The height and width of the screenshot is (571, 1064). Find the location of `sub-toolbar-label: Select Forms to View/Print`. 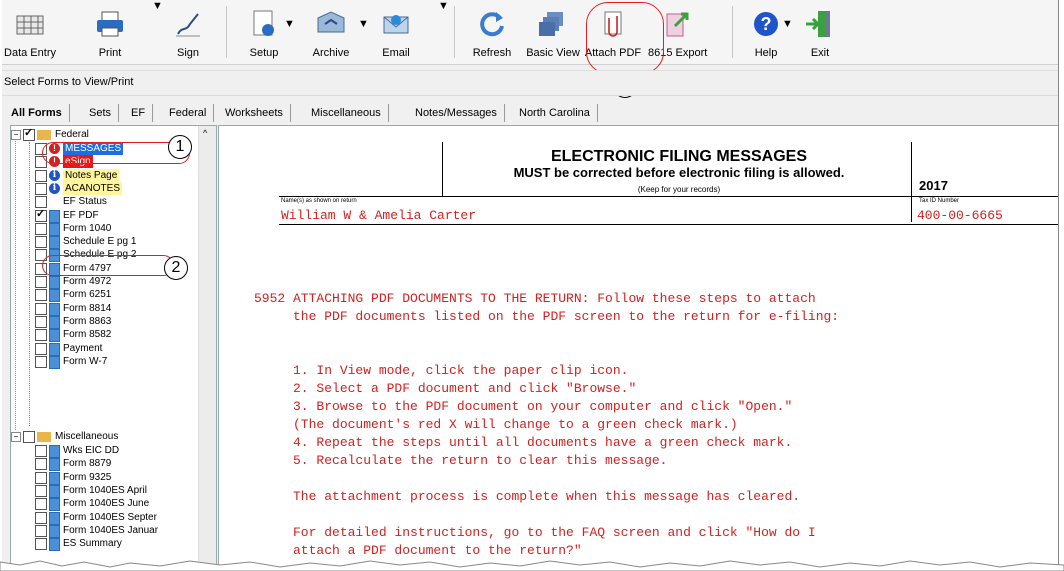

sub-toolbar-label: Select Forms to View/Print is located at coordinates (69, 82).